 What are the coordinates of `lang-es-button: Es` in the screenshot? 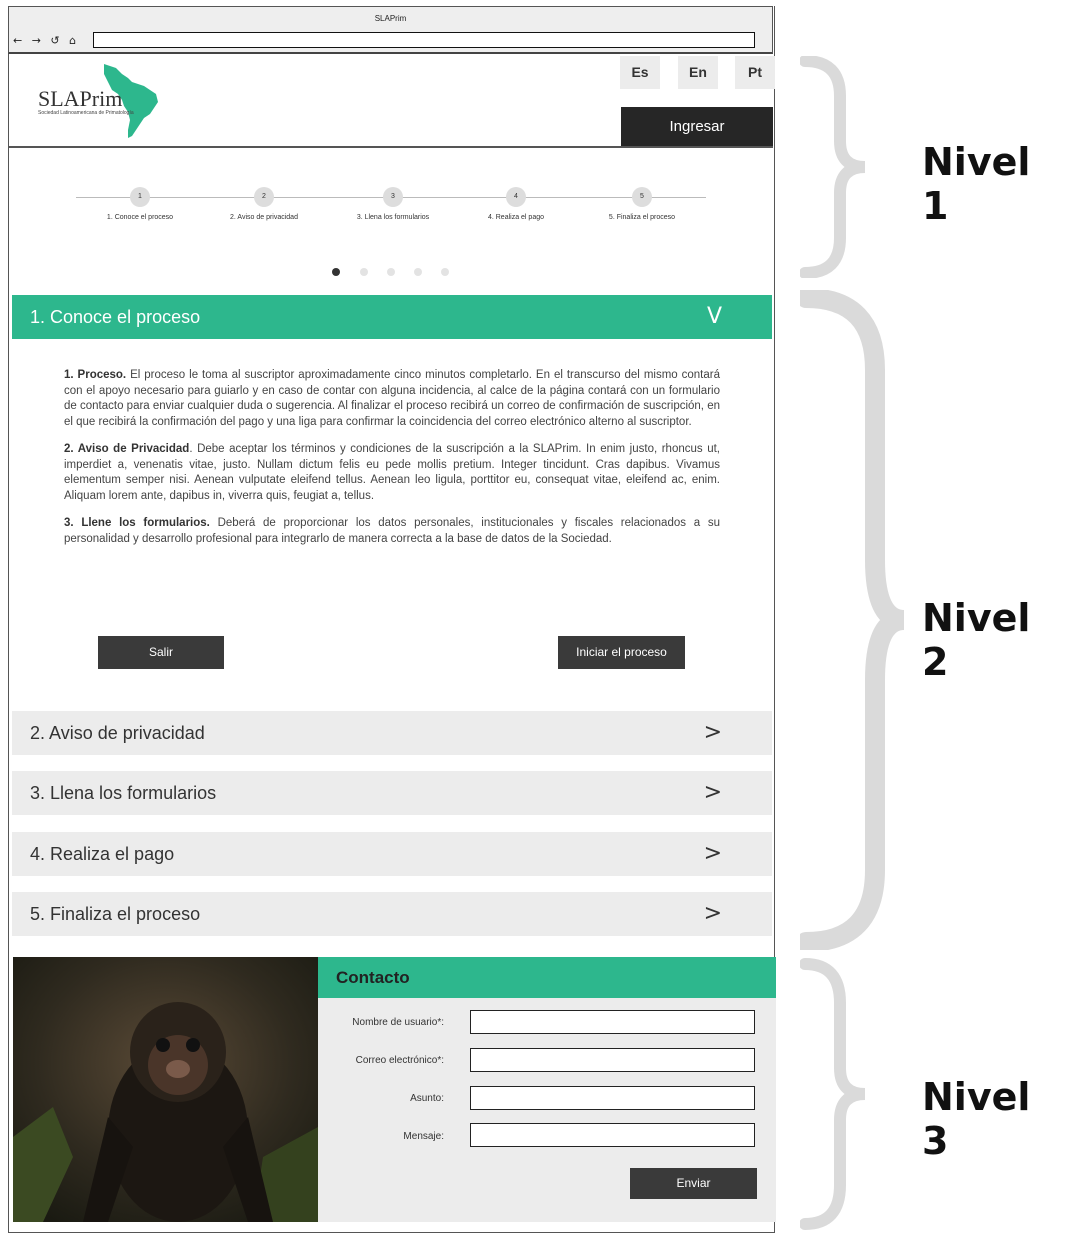 It's located at (640, 72).